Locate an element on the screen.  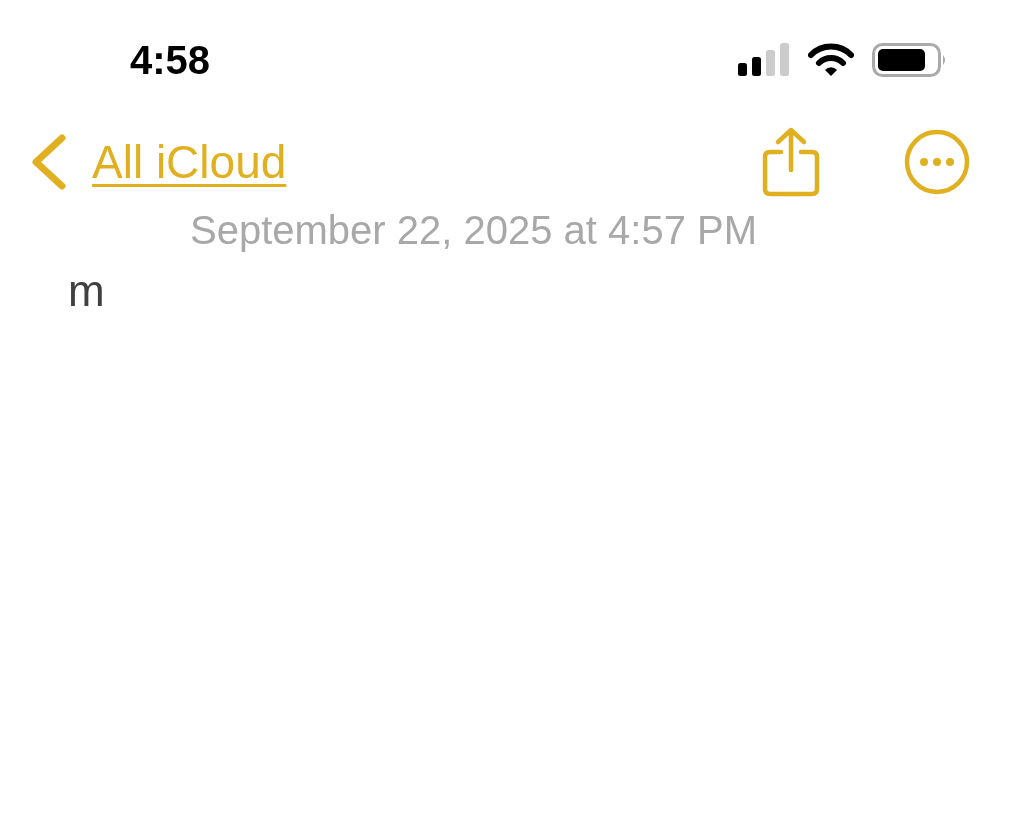
chevron-left-icon is located at coordinates (49, 162).